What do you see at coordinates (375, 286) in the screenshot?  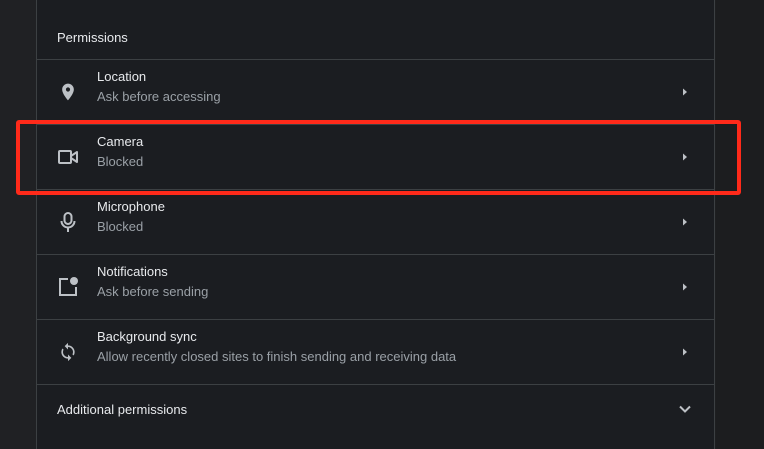 I see `permission-row-notifications: Notifications Ask before sending` at bounding box center [375, 286].